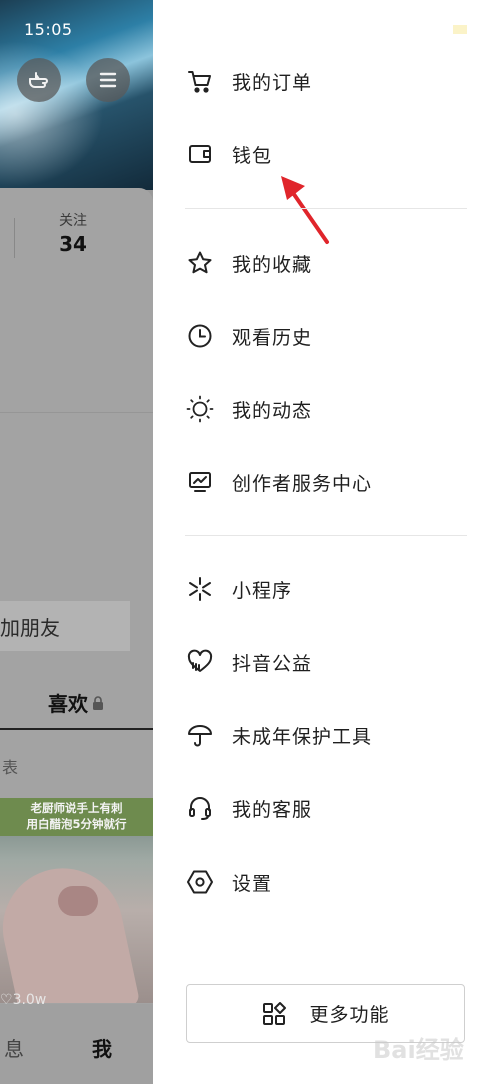 The width and height of the screenshot is (500, 1084). I want to click on clock-icon, so click(200, 336).